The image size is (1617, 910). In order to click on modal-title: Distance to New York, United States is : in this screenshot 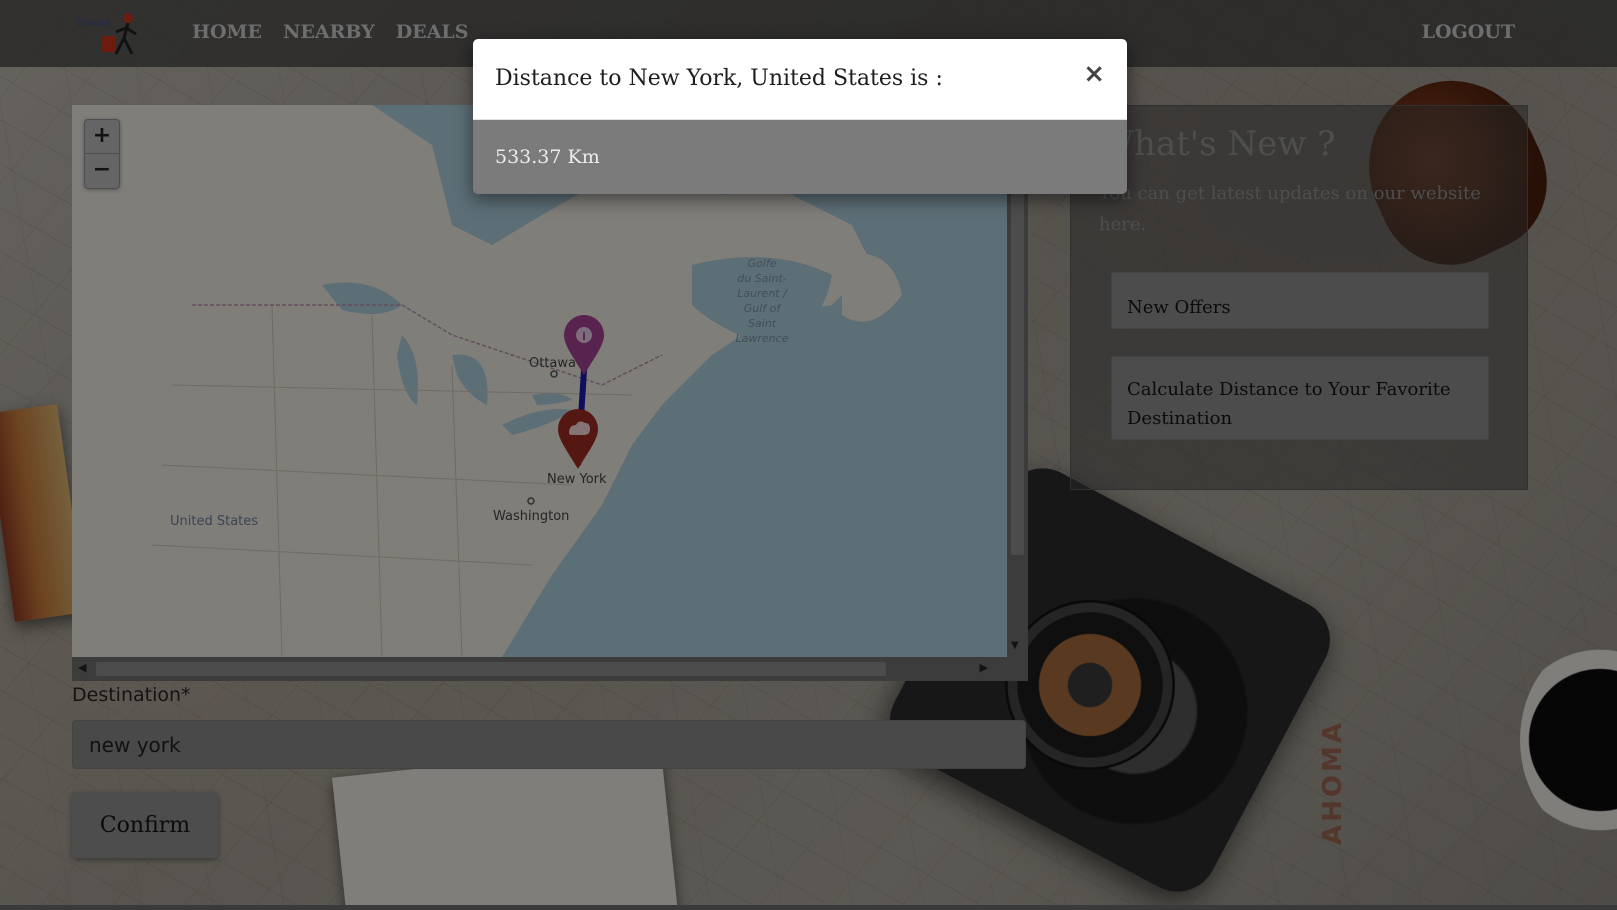, I will do `click(719, 78)`.